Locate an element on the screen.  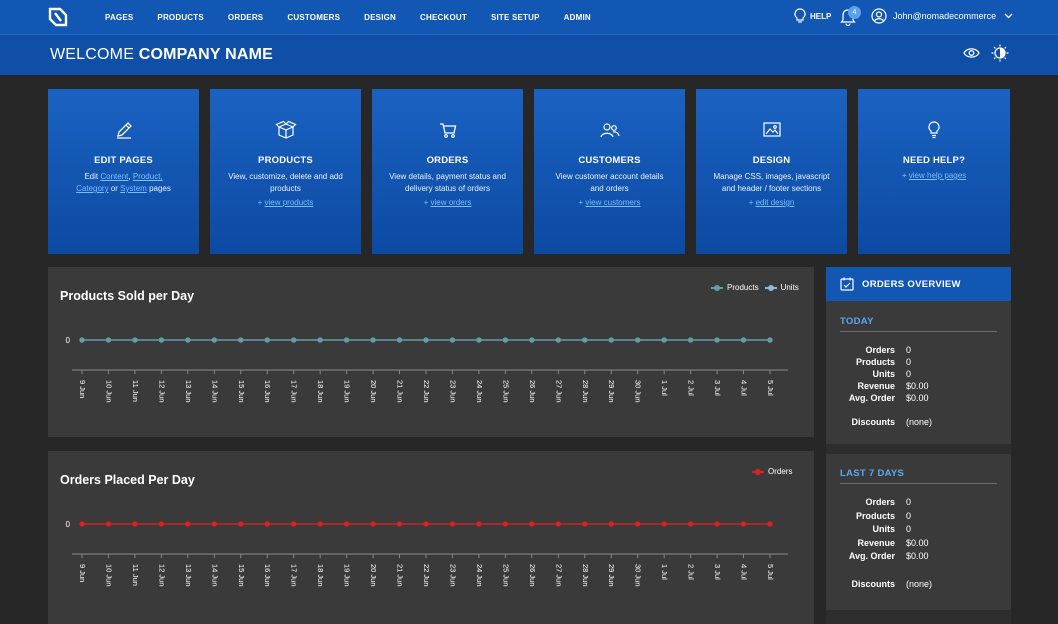
view-help-link: + view help pages is located at coordinates (934, 175).